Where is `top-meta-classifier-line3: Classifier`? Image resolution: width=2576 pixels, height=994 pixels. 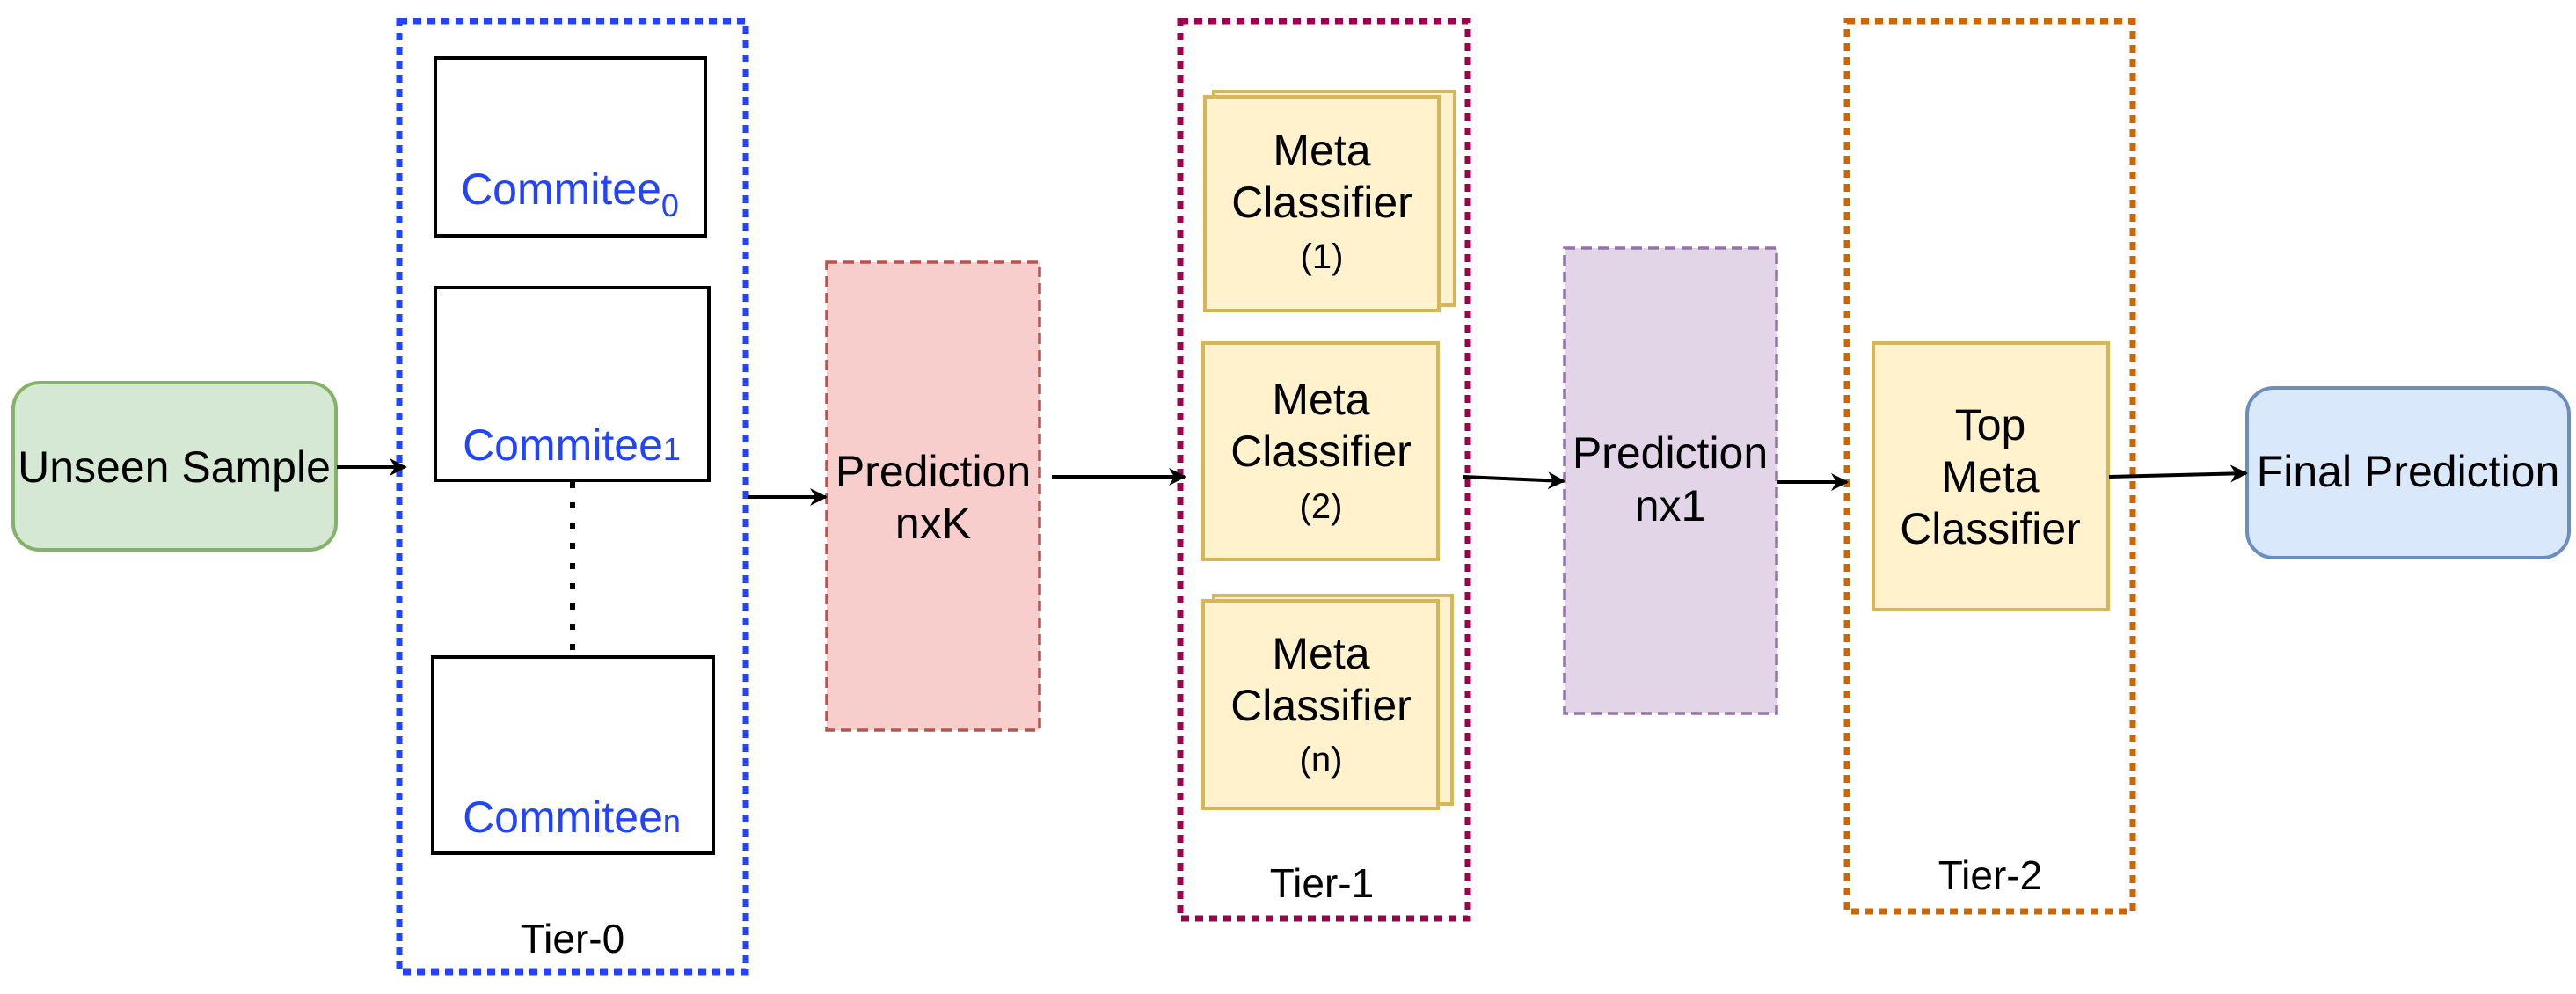
top-meta-classifier-line3: Classifier is located at coordinates (1990, 528).